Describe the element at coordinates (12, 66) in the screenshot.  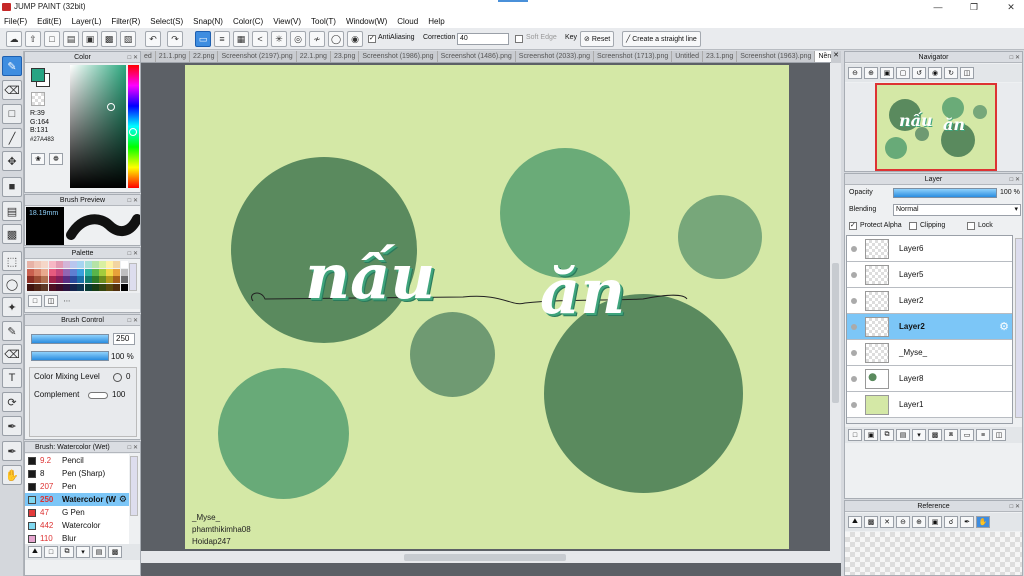
I see `pencil-icon: ✎` at that location.